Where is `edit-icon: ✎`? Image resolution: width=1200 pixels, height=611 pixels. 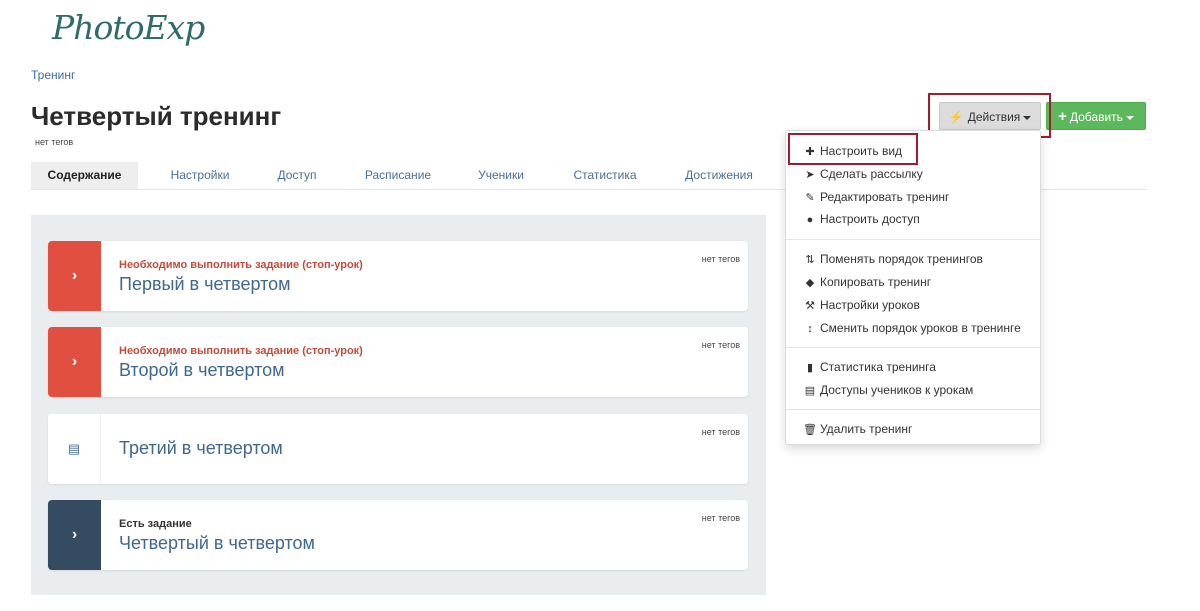 edit-icon: ✎ is located at coordinates (810, 198).